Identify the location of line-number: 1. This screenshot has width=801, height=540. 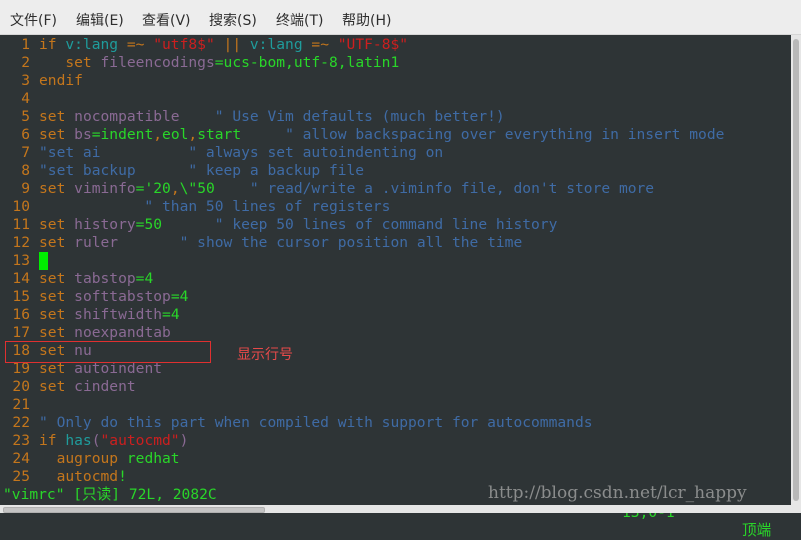
(25, 44).